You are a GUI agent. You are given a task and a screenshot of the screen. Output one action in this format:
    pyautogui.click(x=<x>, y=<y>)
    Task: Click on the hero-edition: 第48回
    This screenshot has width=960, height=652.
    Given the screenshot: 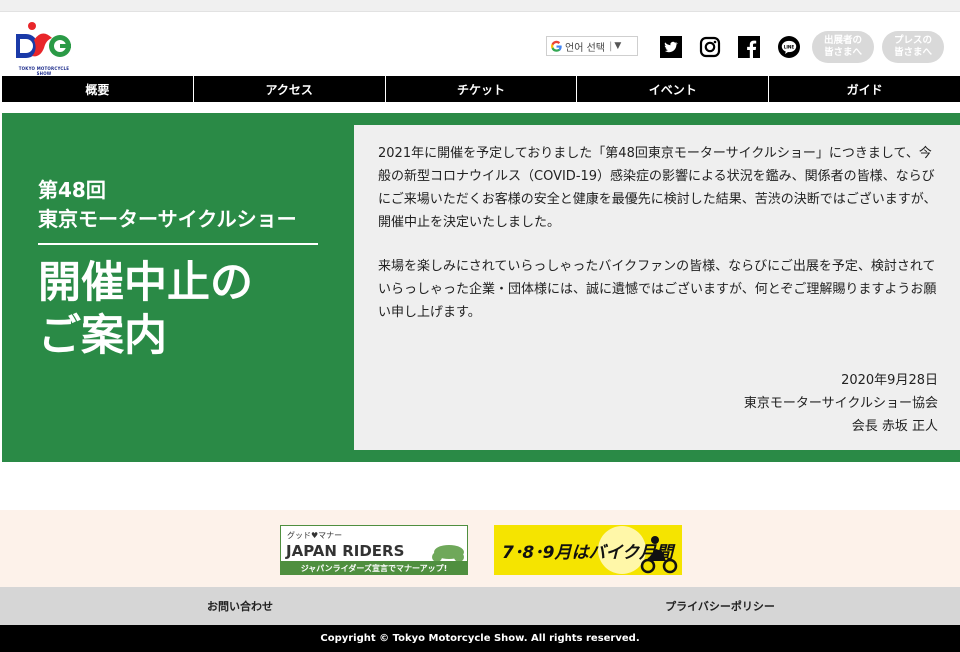 What is the action you would take?
    pyautogui.click(x=72, y=190)
    